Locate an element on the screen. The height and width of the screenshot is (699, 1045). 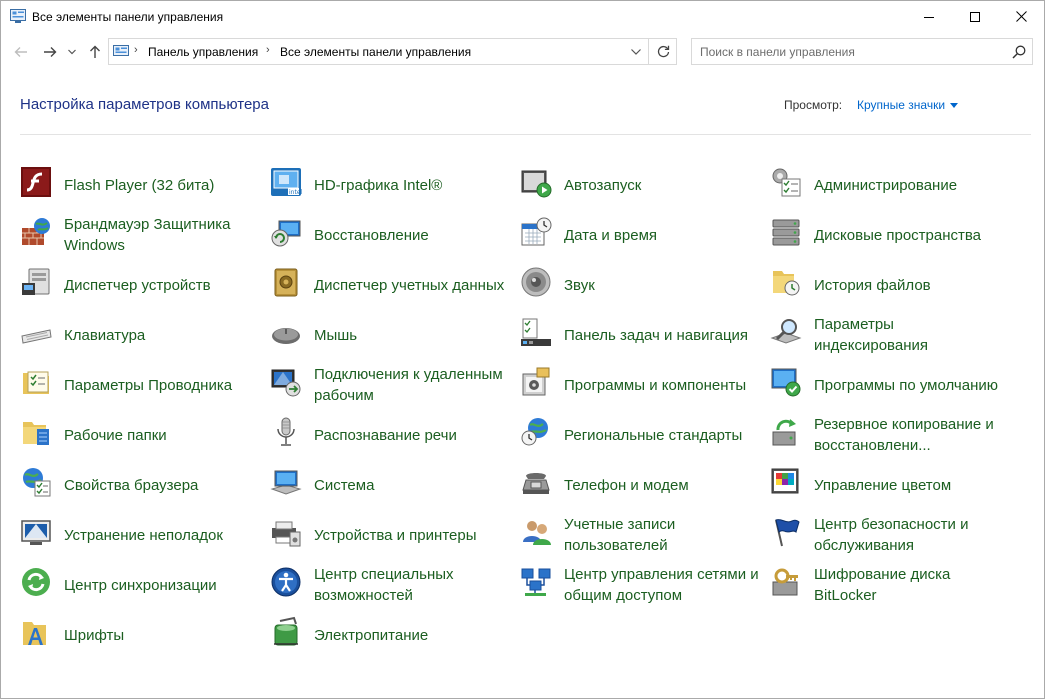
ease-of-access-icon is located at coordinates (286, 582).